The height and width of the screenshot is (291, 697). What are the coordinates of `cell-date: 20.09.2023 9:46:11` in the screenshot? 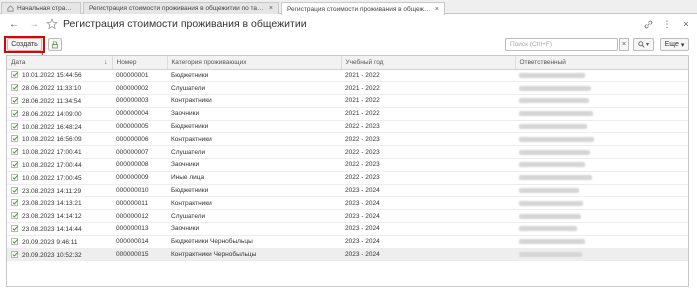 It's located at (59, 242).